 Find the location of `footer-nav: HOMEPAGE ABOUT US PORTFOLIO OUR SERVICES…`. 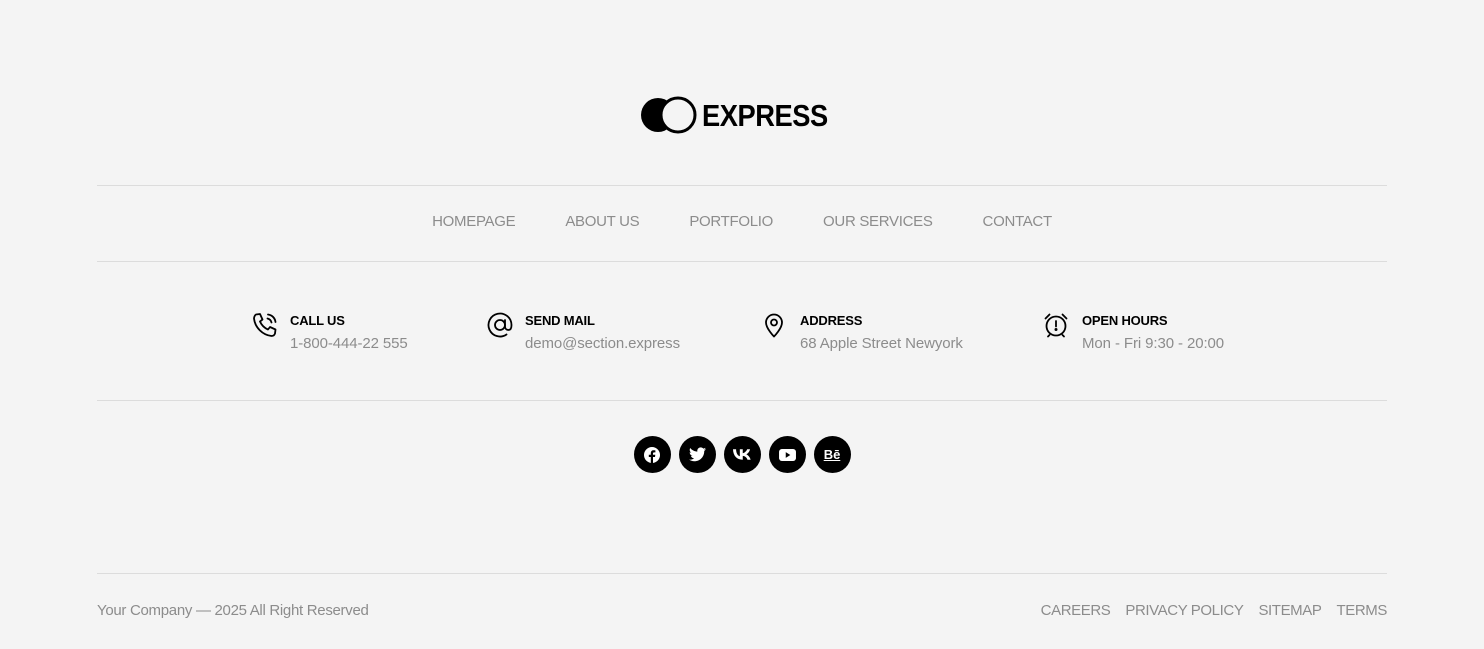

footer-nav: HOMEPAGE ABOUT US PORTFOLIO OUR SERVICES… is located at coordinates (742, 221).